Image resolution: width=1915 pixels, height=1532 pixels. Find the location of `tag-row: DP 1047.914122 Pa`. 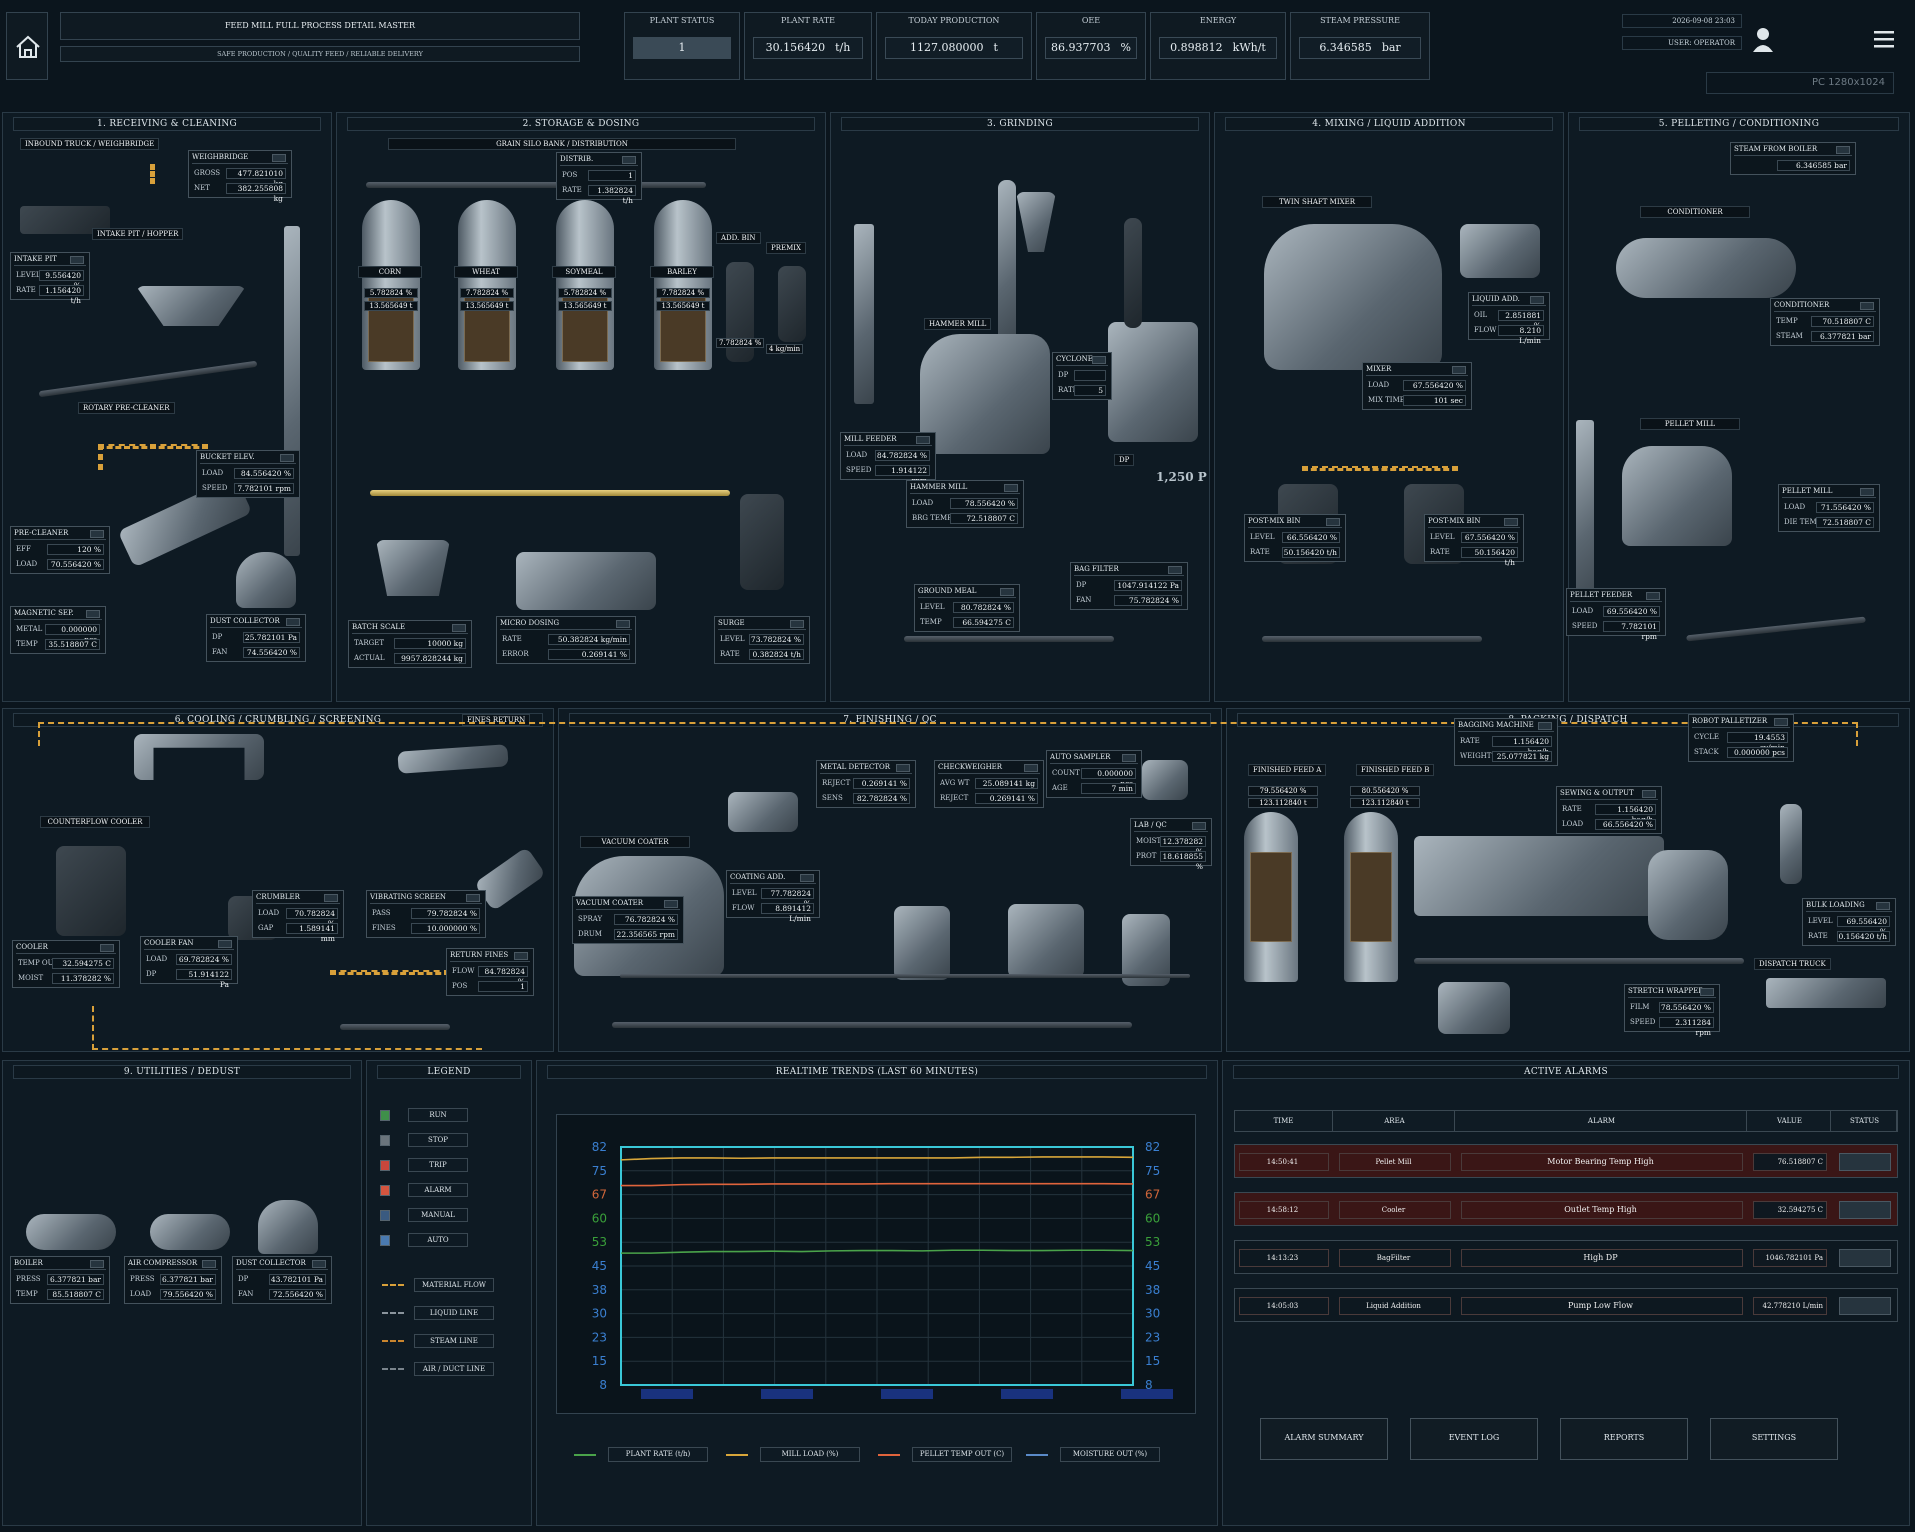

tag-row: DP 1047.914122 Pa is located at coordinates (1129, 585).